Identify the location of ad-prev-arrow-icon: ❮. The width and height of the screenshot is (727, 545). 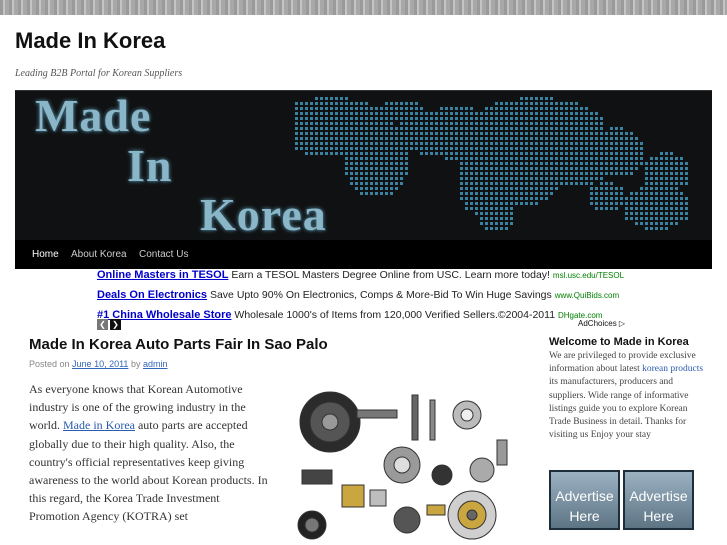
(102, 324).